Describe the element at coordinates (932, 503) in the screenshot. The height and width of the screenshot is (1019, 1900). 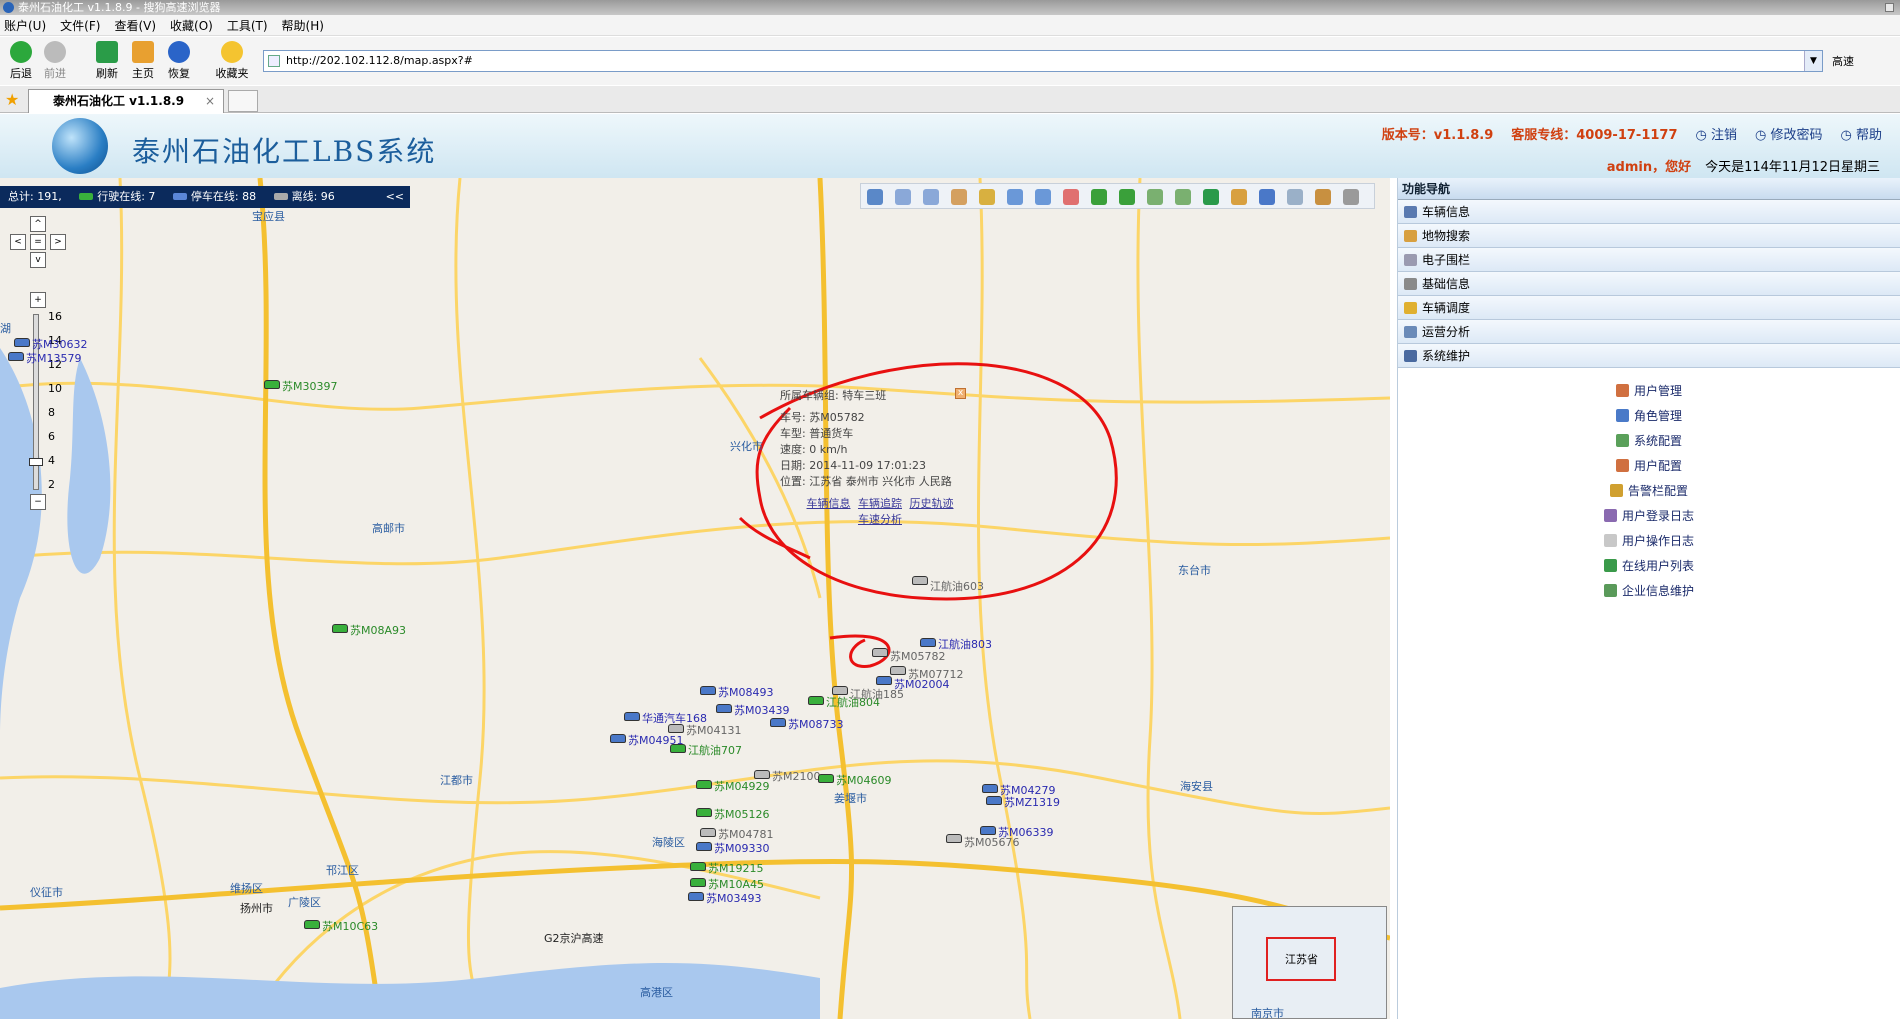
I see `link-history-track: 历史轨迹` at that location.